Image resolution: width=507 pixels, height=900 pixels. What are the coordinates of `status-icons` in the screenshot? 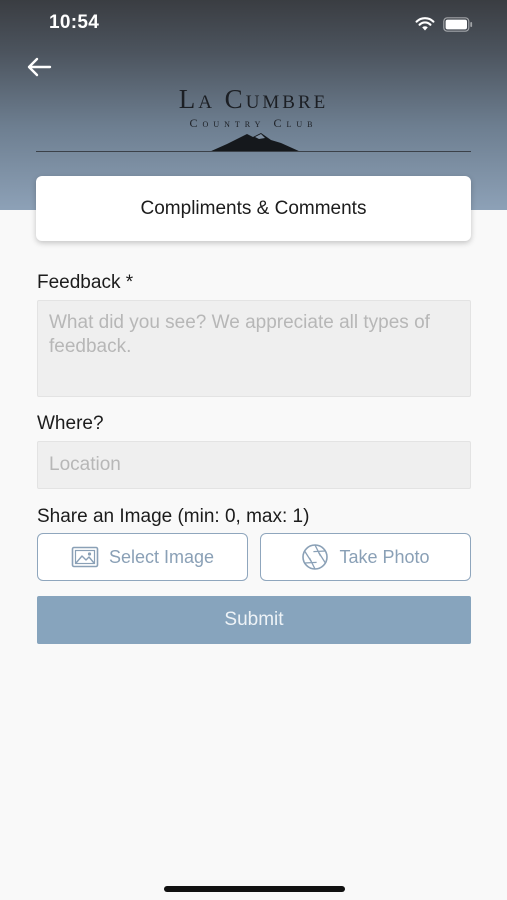 It's located at (444, 24).